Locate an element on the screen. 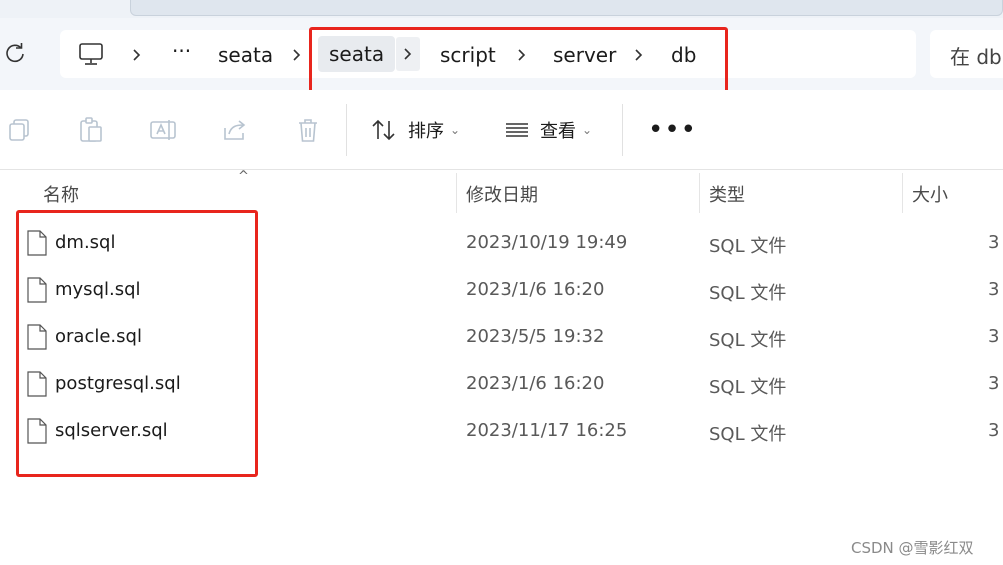  rename-icon is located at coordinates (163, 130).